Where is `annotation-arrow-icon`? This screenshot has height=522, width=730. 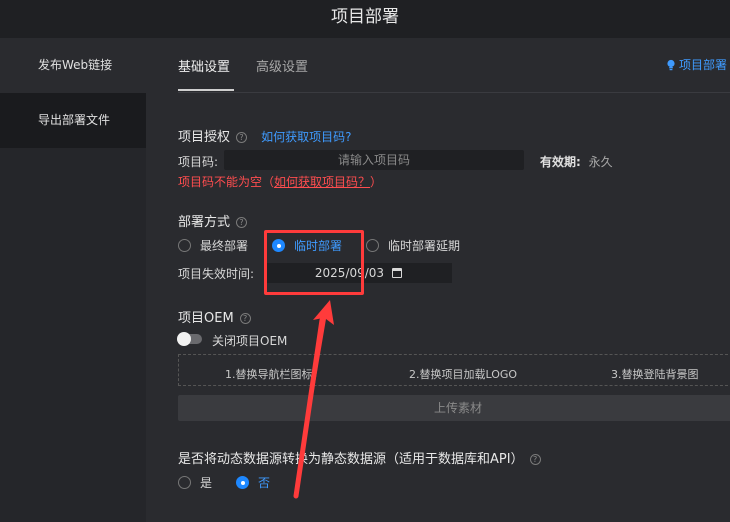
annotation-arrow-icon is located at coordinates (313, 399).